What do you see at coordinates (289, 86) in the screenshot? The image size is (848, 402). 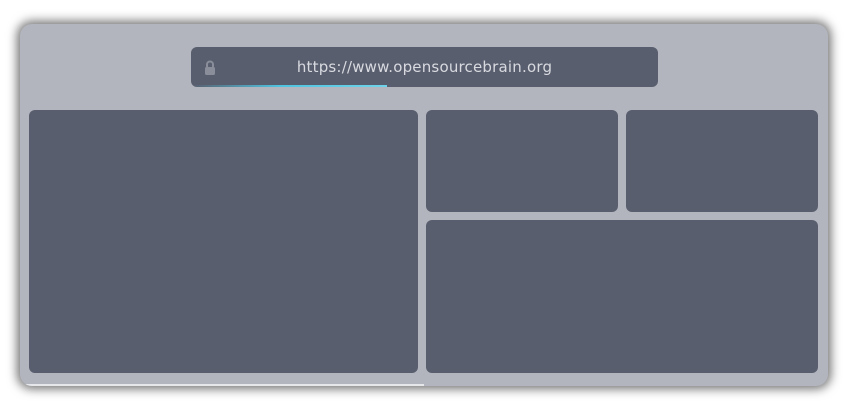 I see `page-load-progress-fill` at bounding box center [289, 86].